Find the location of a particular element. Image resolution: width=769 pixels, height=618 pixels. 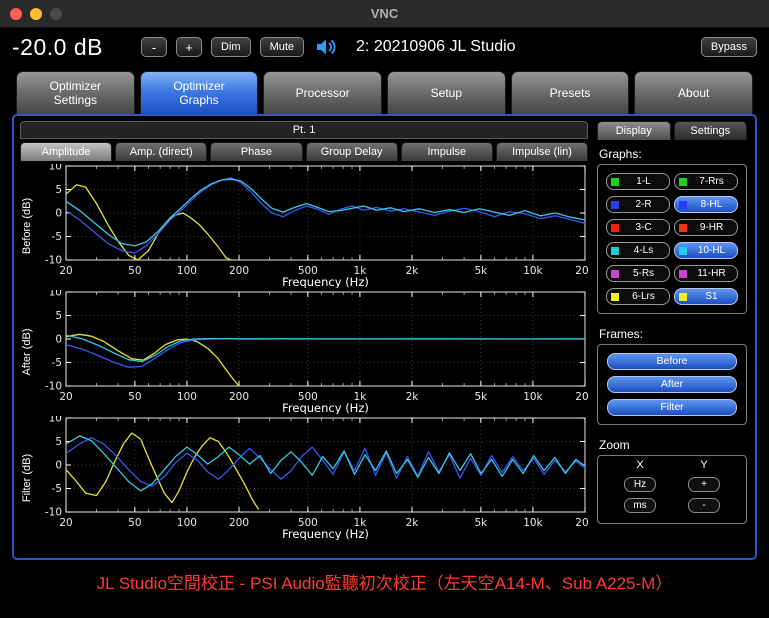

subtab-impulse-lin: Impulse (lin) is located at coordinates (542, 151).